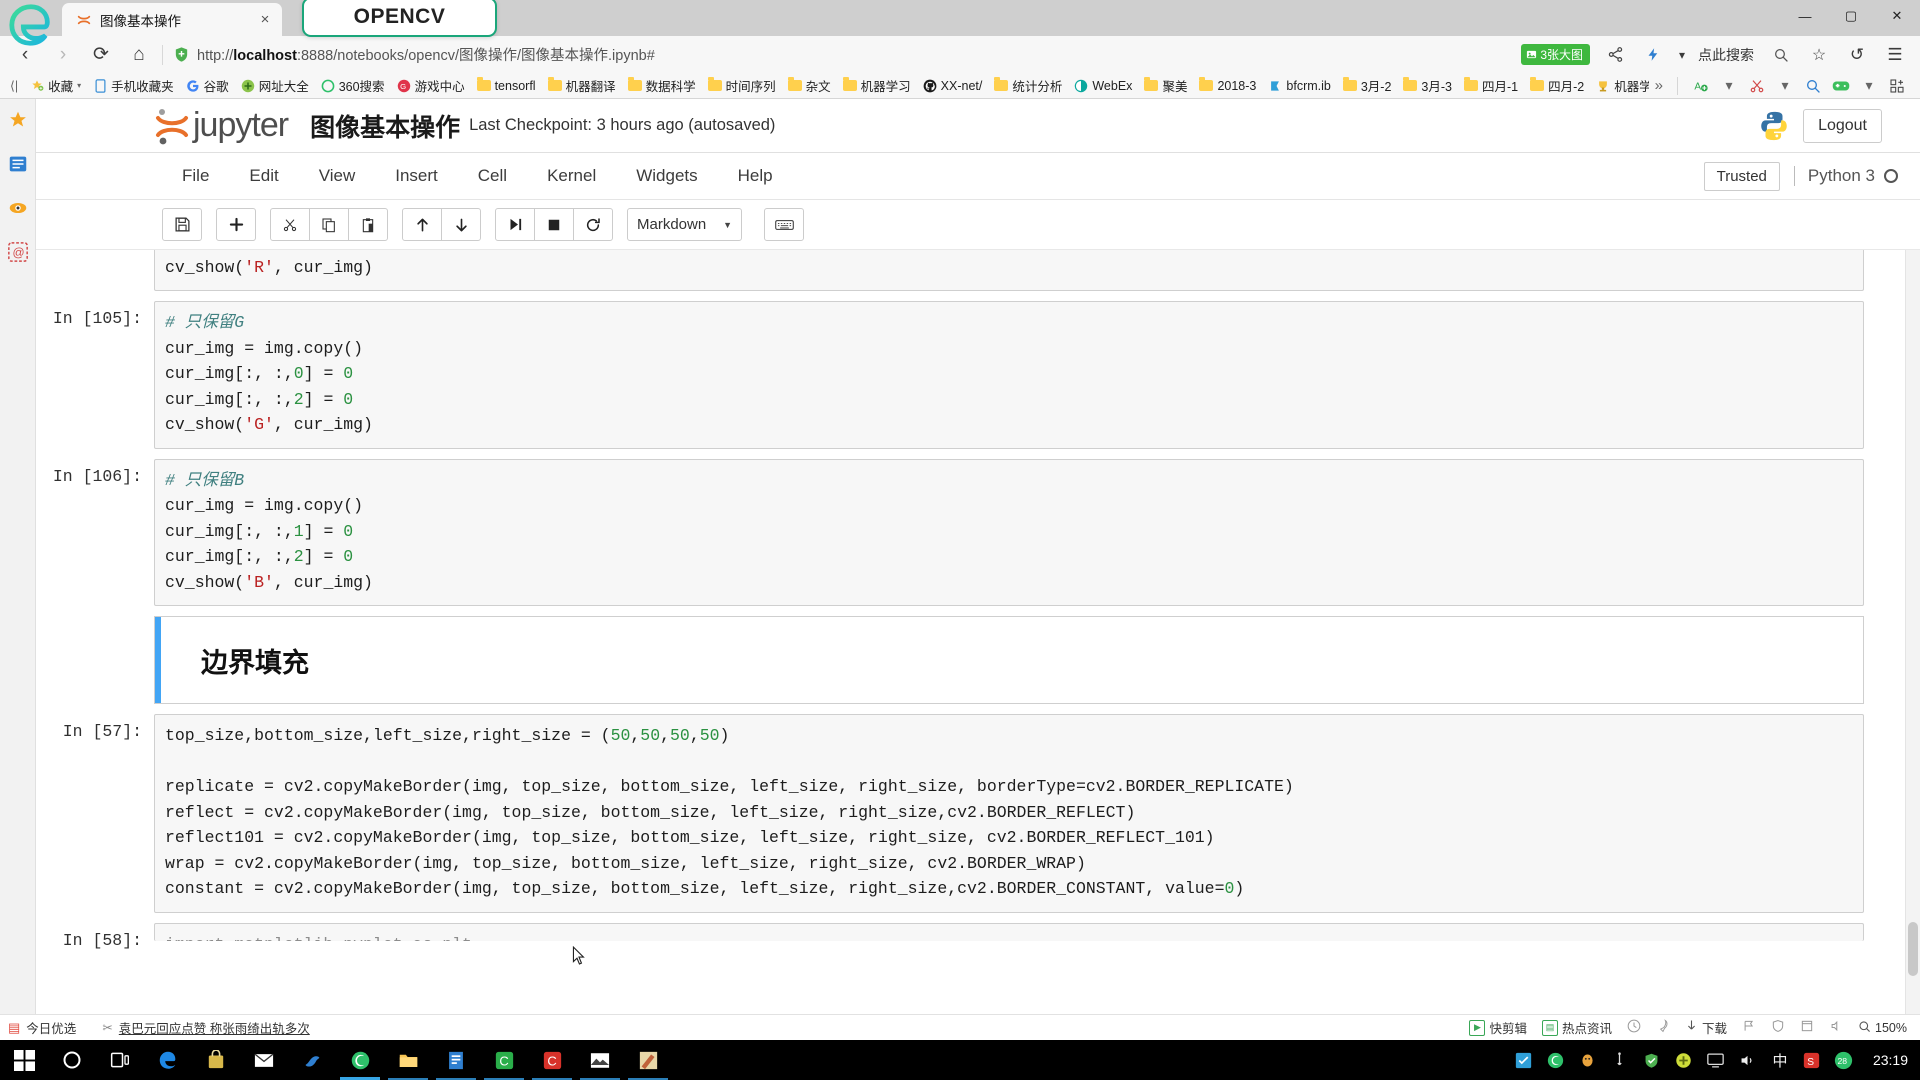  Describe the element at coordinates (1819, 55) in the screenshot. I see `favorite-star-icon: ☆` at that location.